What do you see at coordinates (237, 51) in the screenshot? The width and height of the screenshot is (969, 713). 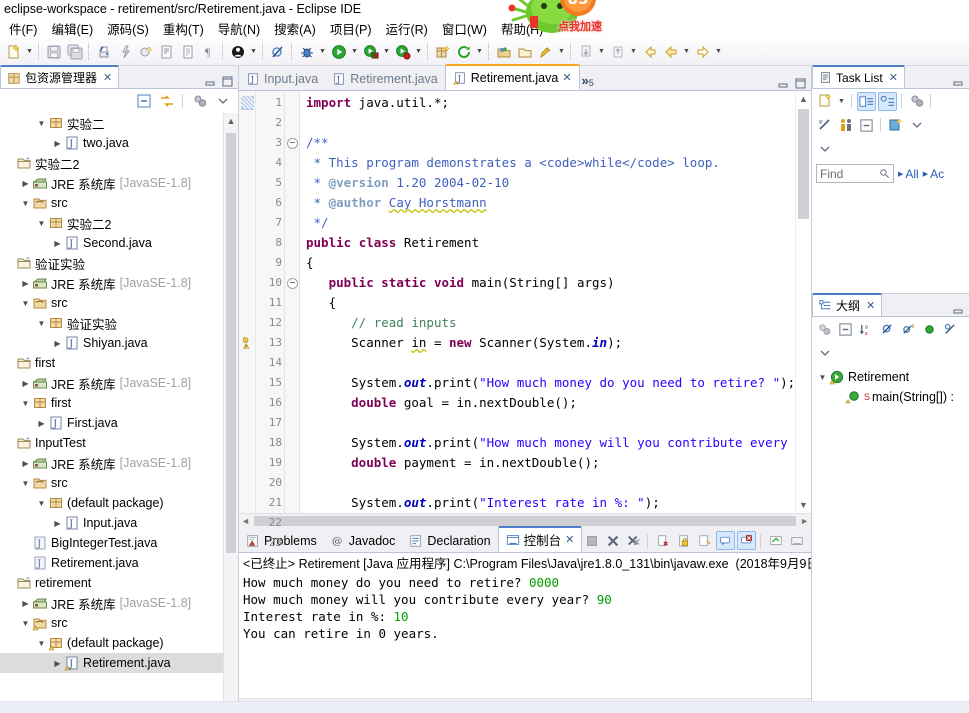 I see `open-type-icon` at bounding box center [237, 51].